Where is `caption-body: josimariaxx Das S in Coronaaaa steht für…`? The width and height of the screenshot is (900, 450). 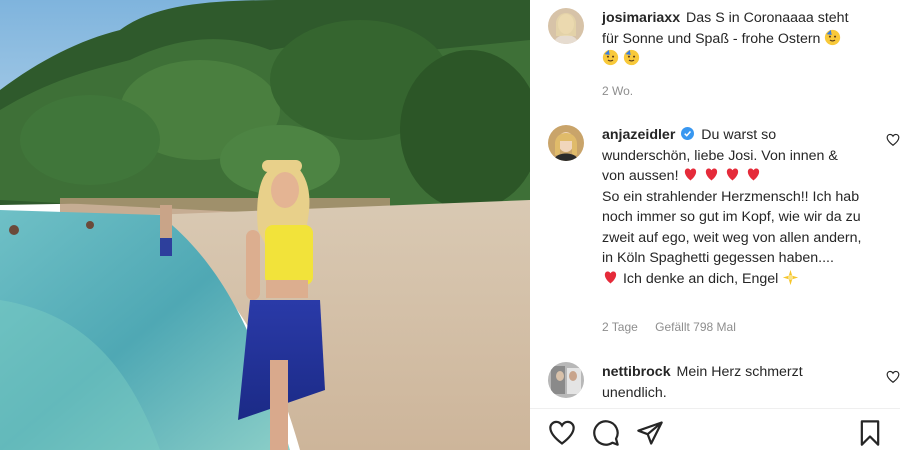 caption-body: josimariaxx Das S in Coronaaaa steht für… is located at coordinates (732, 39).